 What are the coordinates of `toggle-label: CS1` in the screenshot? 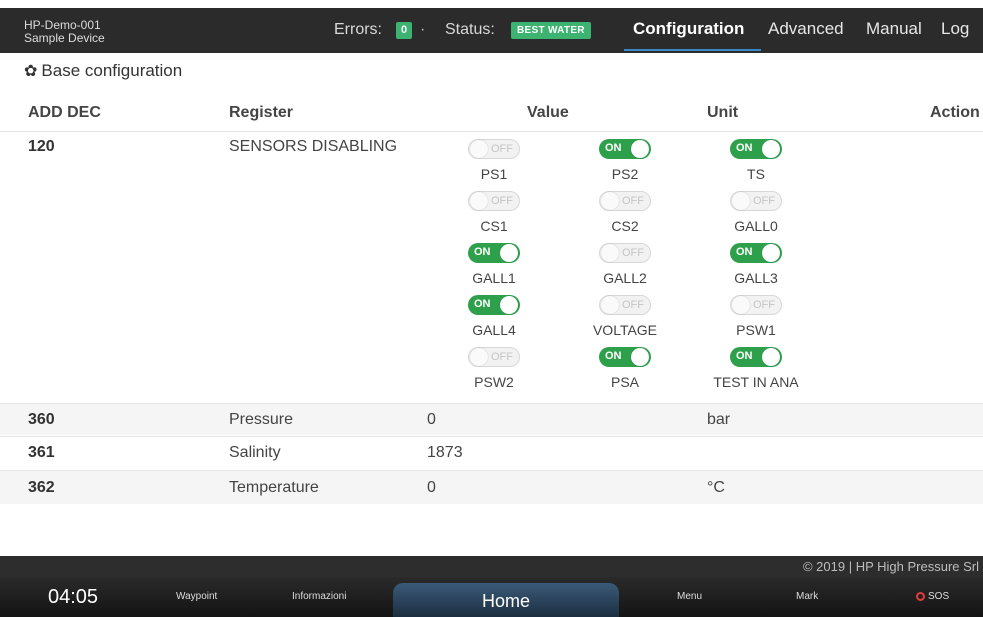 It's located at (494, 226).